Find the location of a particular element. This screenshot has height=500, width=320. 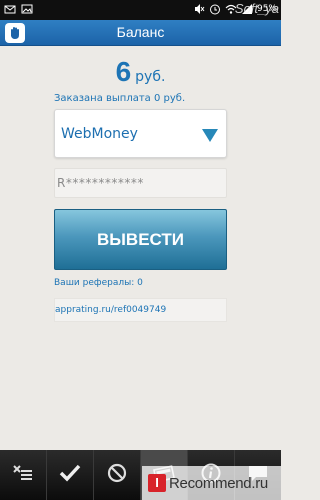

payment-system-select: WebMoney is located at coordinates (140, 133).